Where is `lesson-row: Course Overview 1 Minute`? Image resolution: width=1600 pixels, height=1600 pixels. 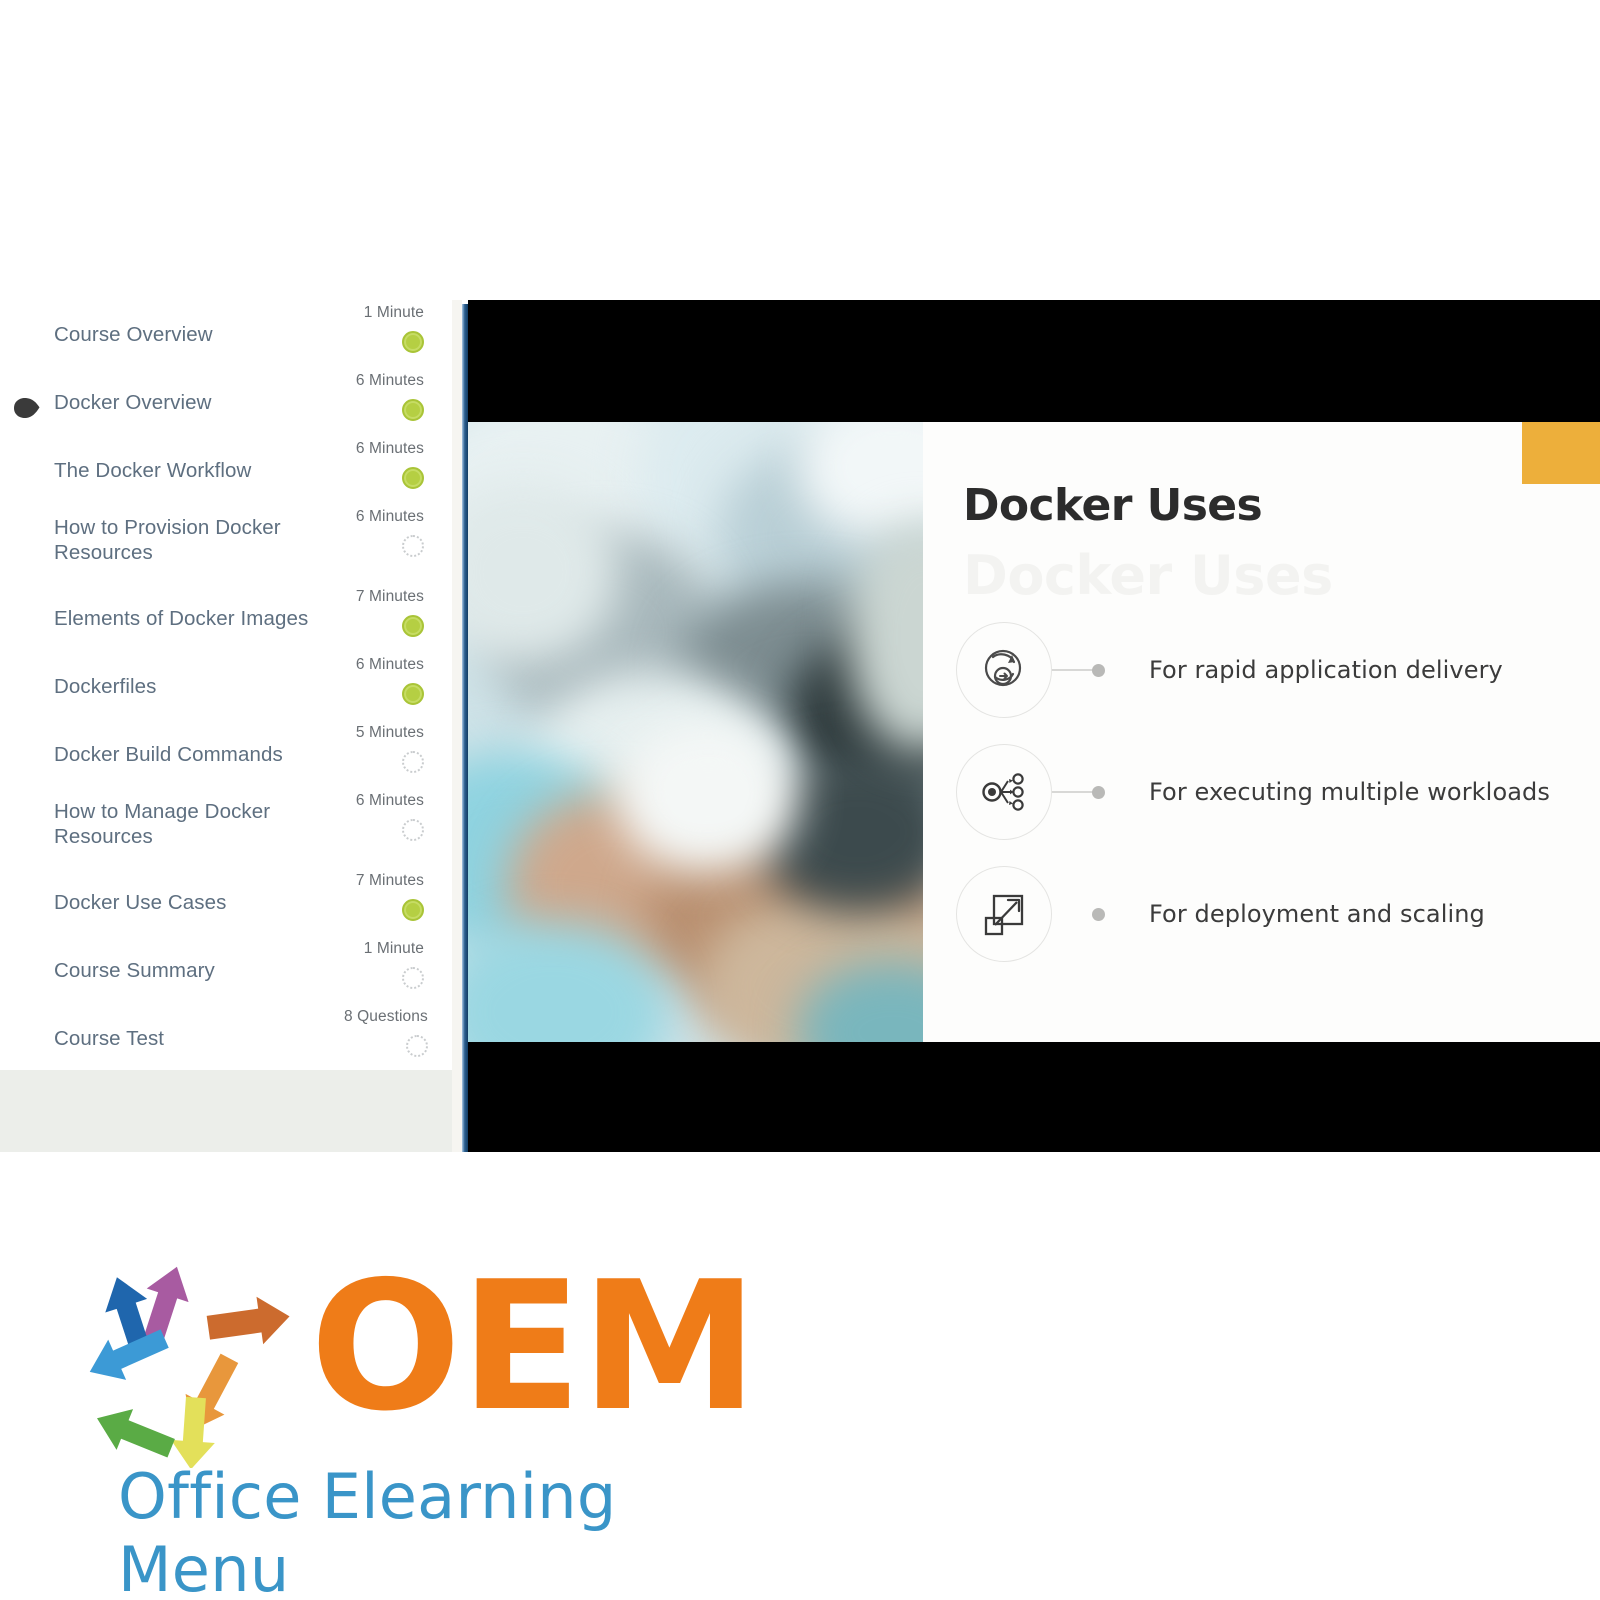
lesson-row: Course Overview 1 Minute is located at coordinates (226, 334).